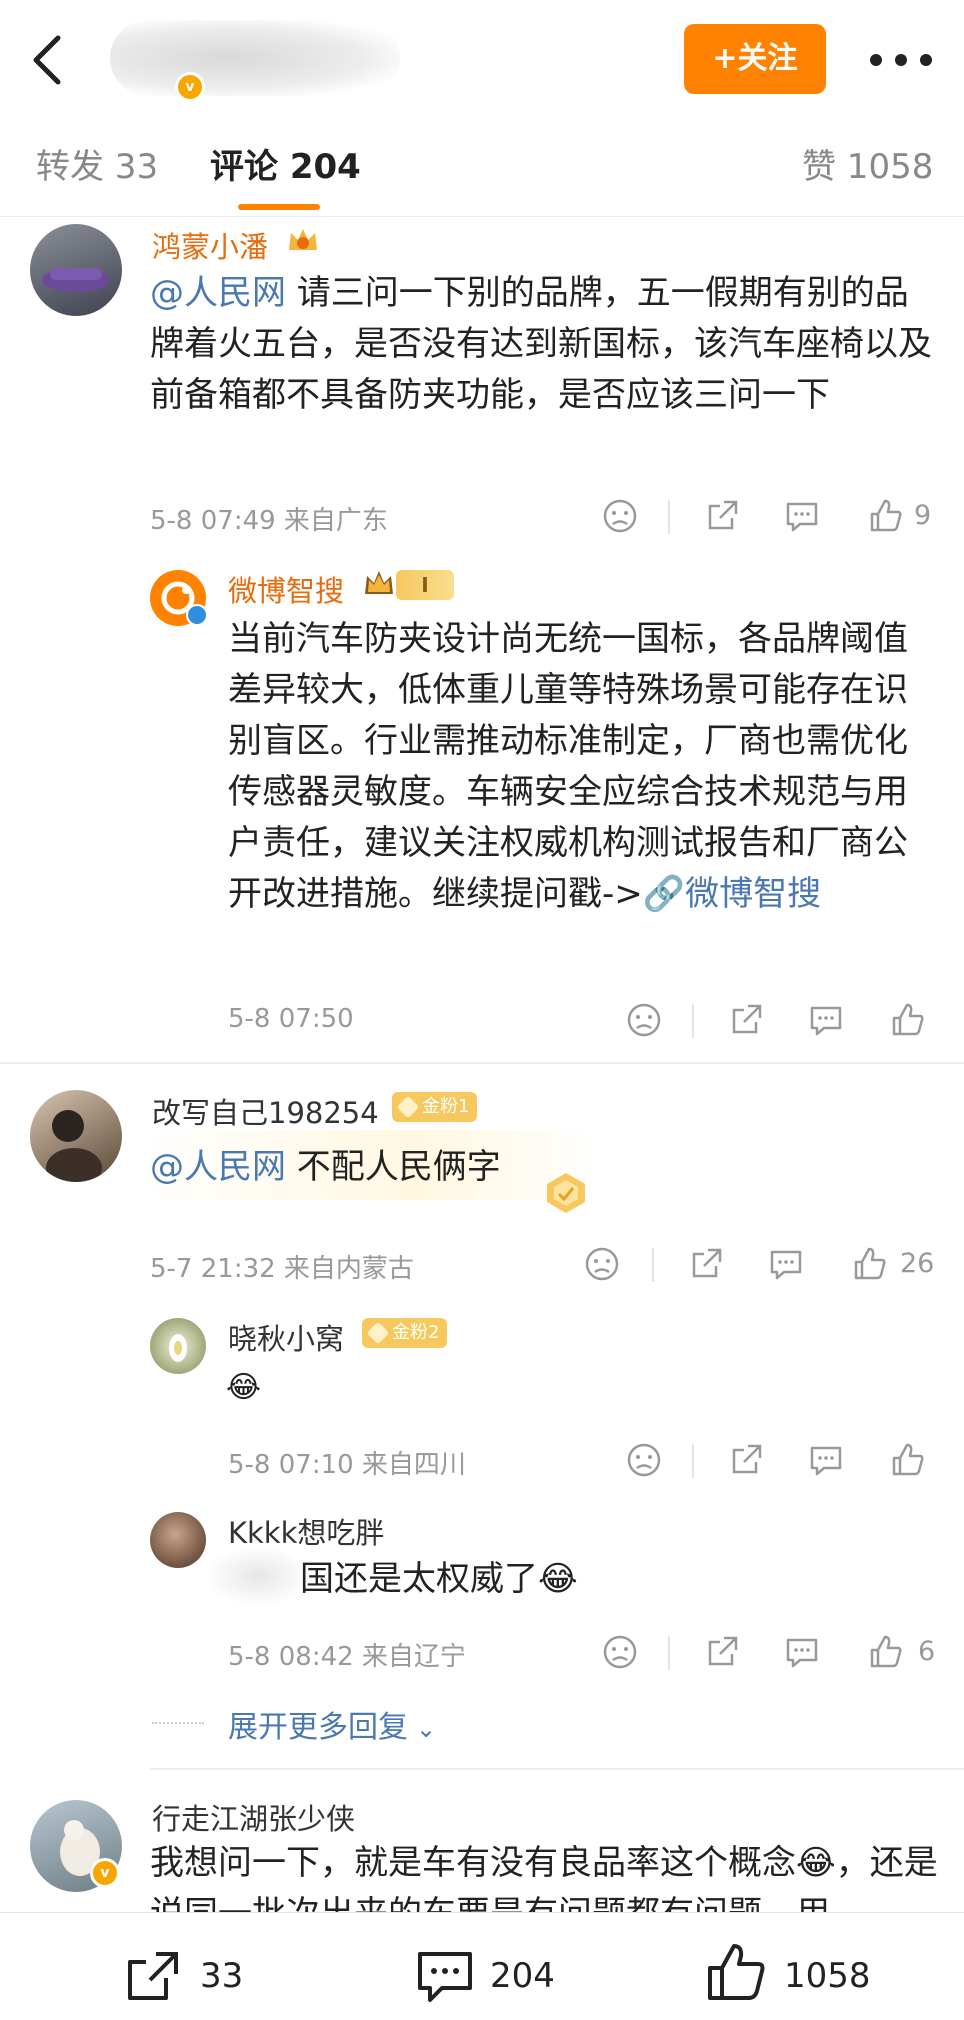  What do you see at coordinates (425, 585) in the screenshot?
I see `level-badge: I` at bounding box center [425, 585].